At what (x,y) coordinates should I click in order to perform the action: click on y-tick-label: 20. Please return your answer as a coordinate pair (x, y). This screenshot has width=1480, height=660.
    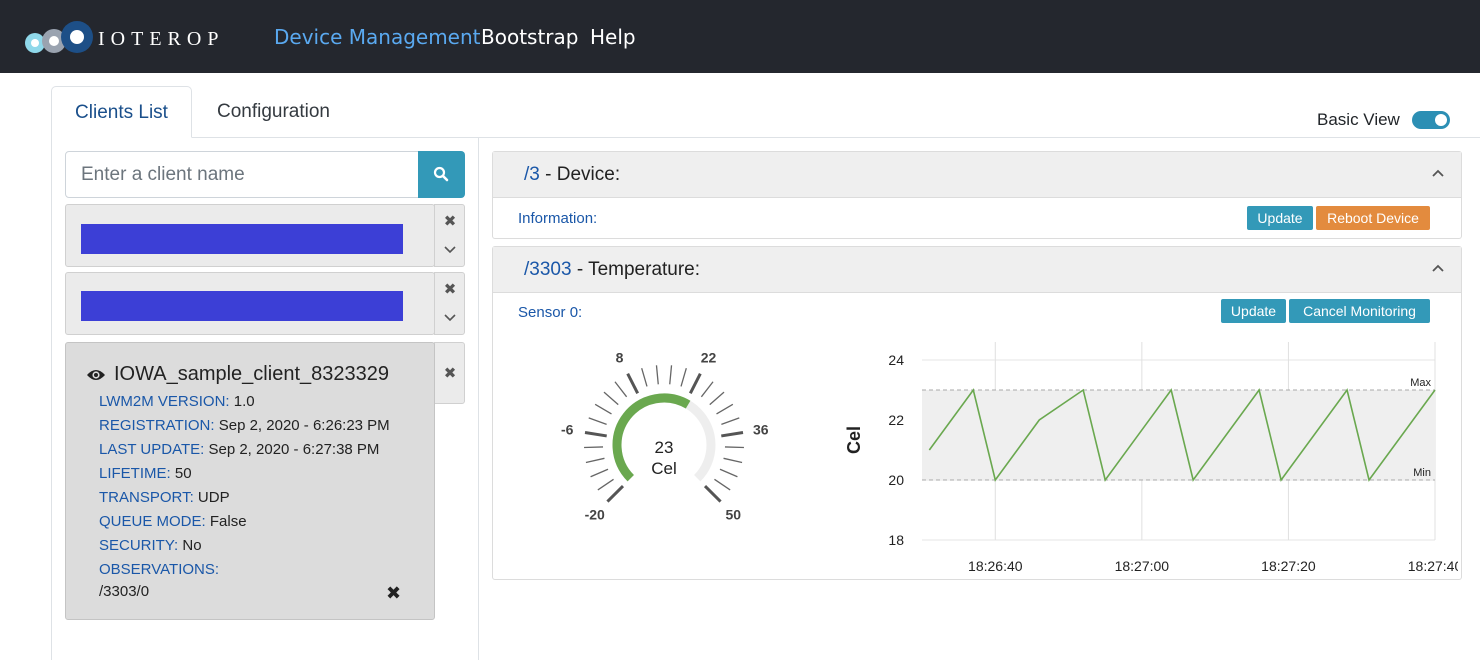
    Looking at the image, I should click on (896, 480).